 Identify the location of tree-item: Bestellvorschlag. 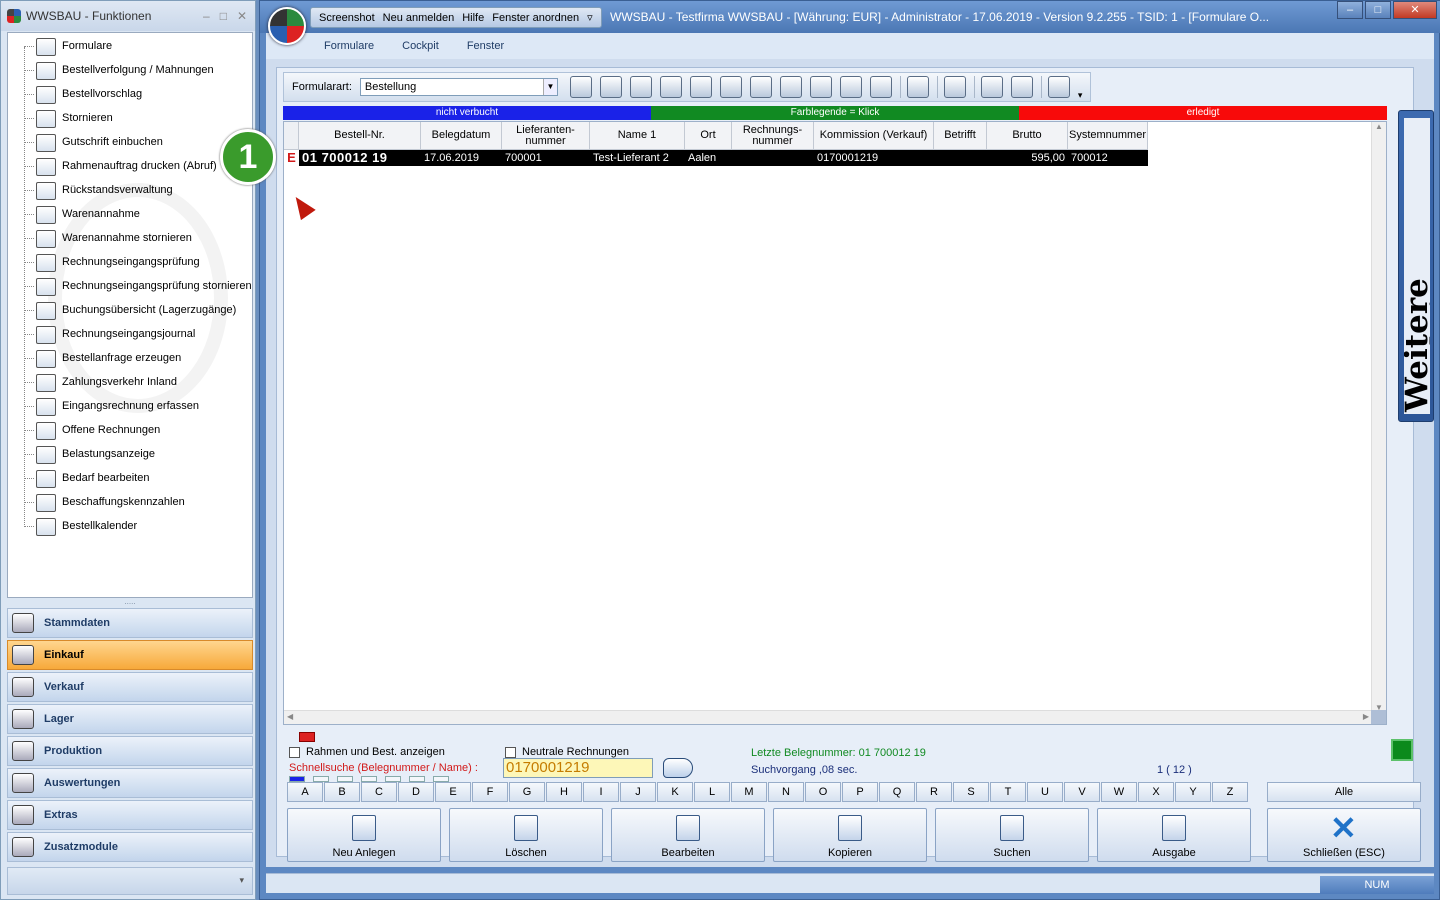
(130, 95).